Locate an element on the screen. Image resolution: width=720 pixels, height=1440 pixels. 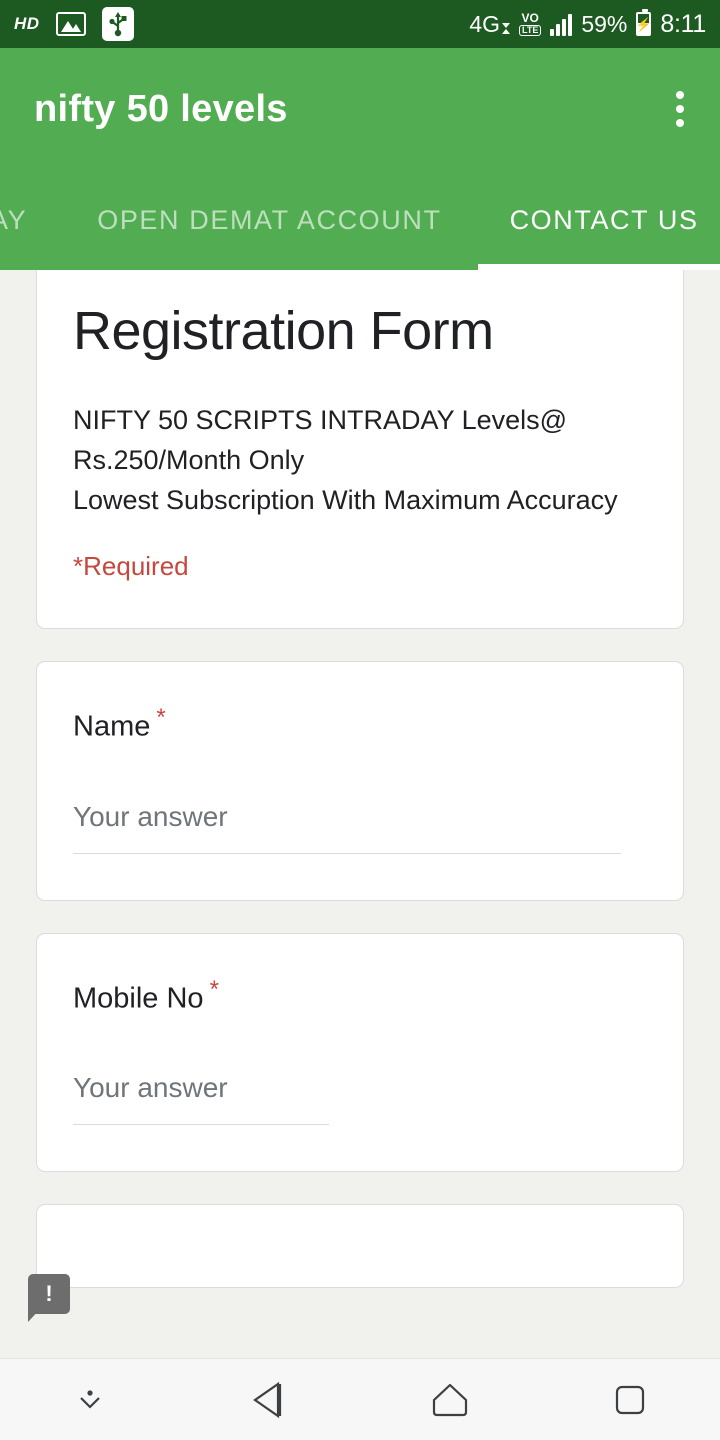
recents-icon is located at coordinates (630, 1400).